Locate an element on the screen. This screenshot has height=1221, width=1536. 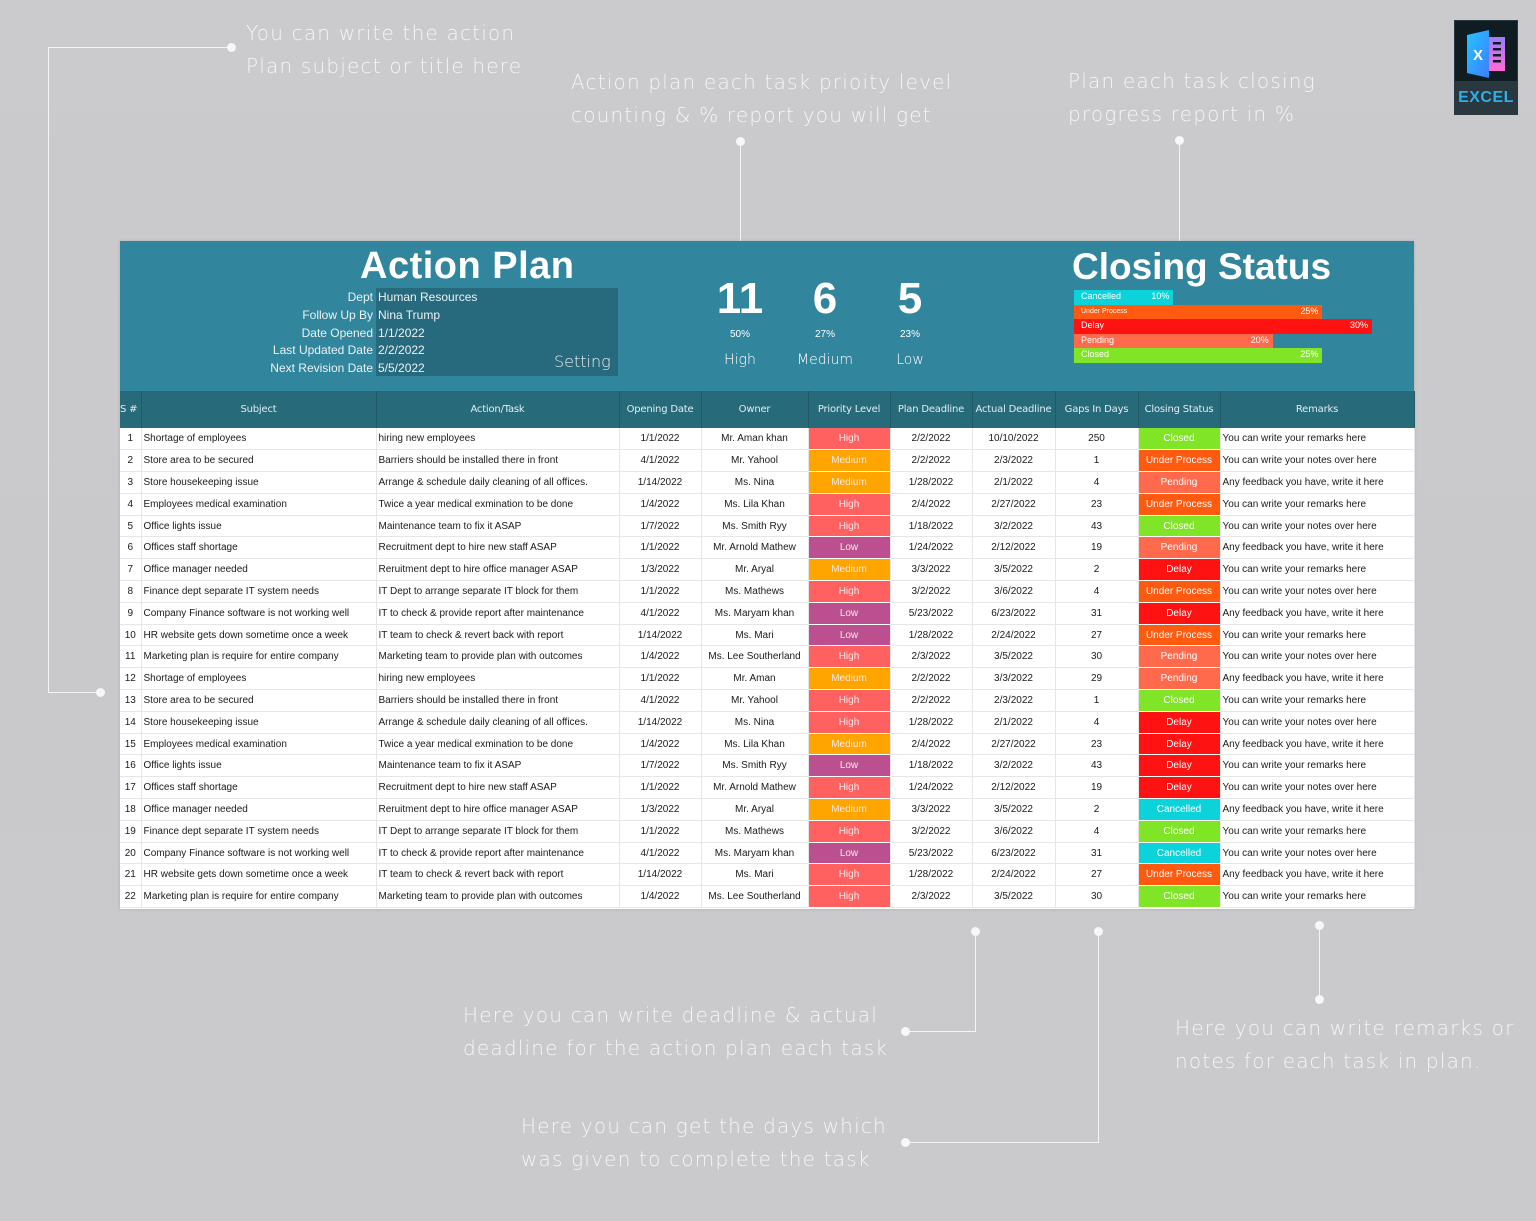
opening-date-cell: 1/1/2022 is located at coordinates (660, 439).